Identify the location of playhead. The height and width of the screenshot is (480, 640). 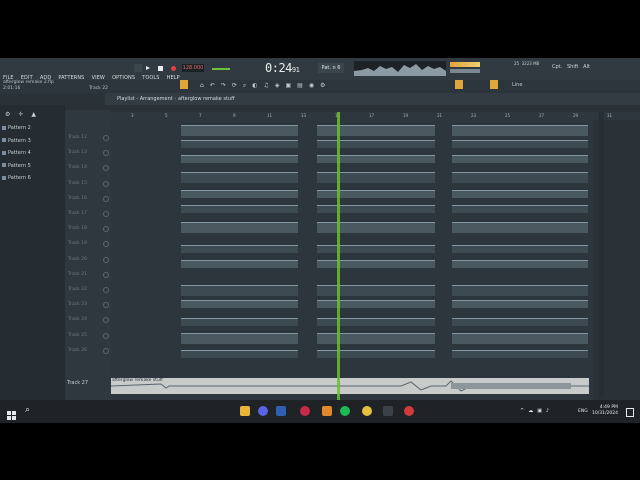
(338, 256).